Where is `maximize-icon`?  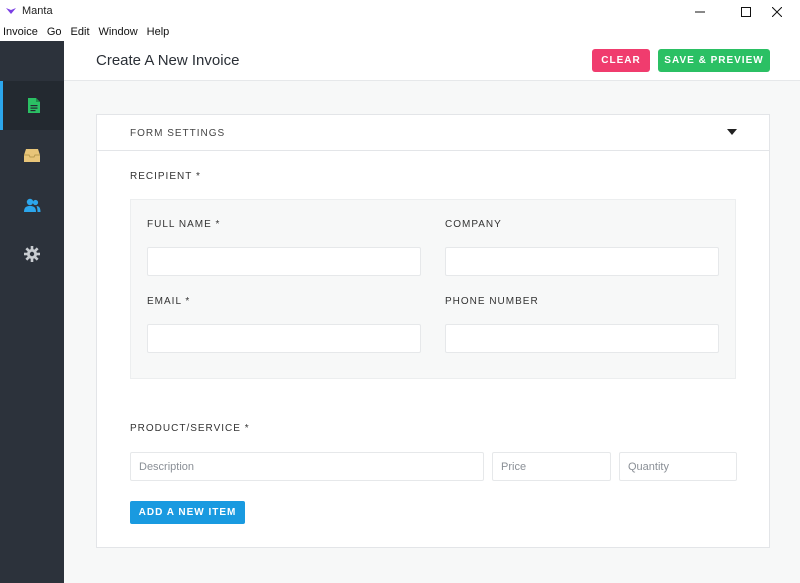
maximize-icon is located at coordinates (746, 11).